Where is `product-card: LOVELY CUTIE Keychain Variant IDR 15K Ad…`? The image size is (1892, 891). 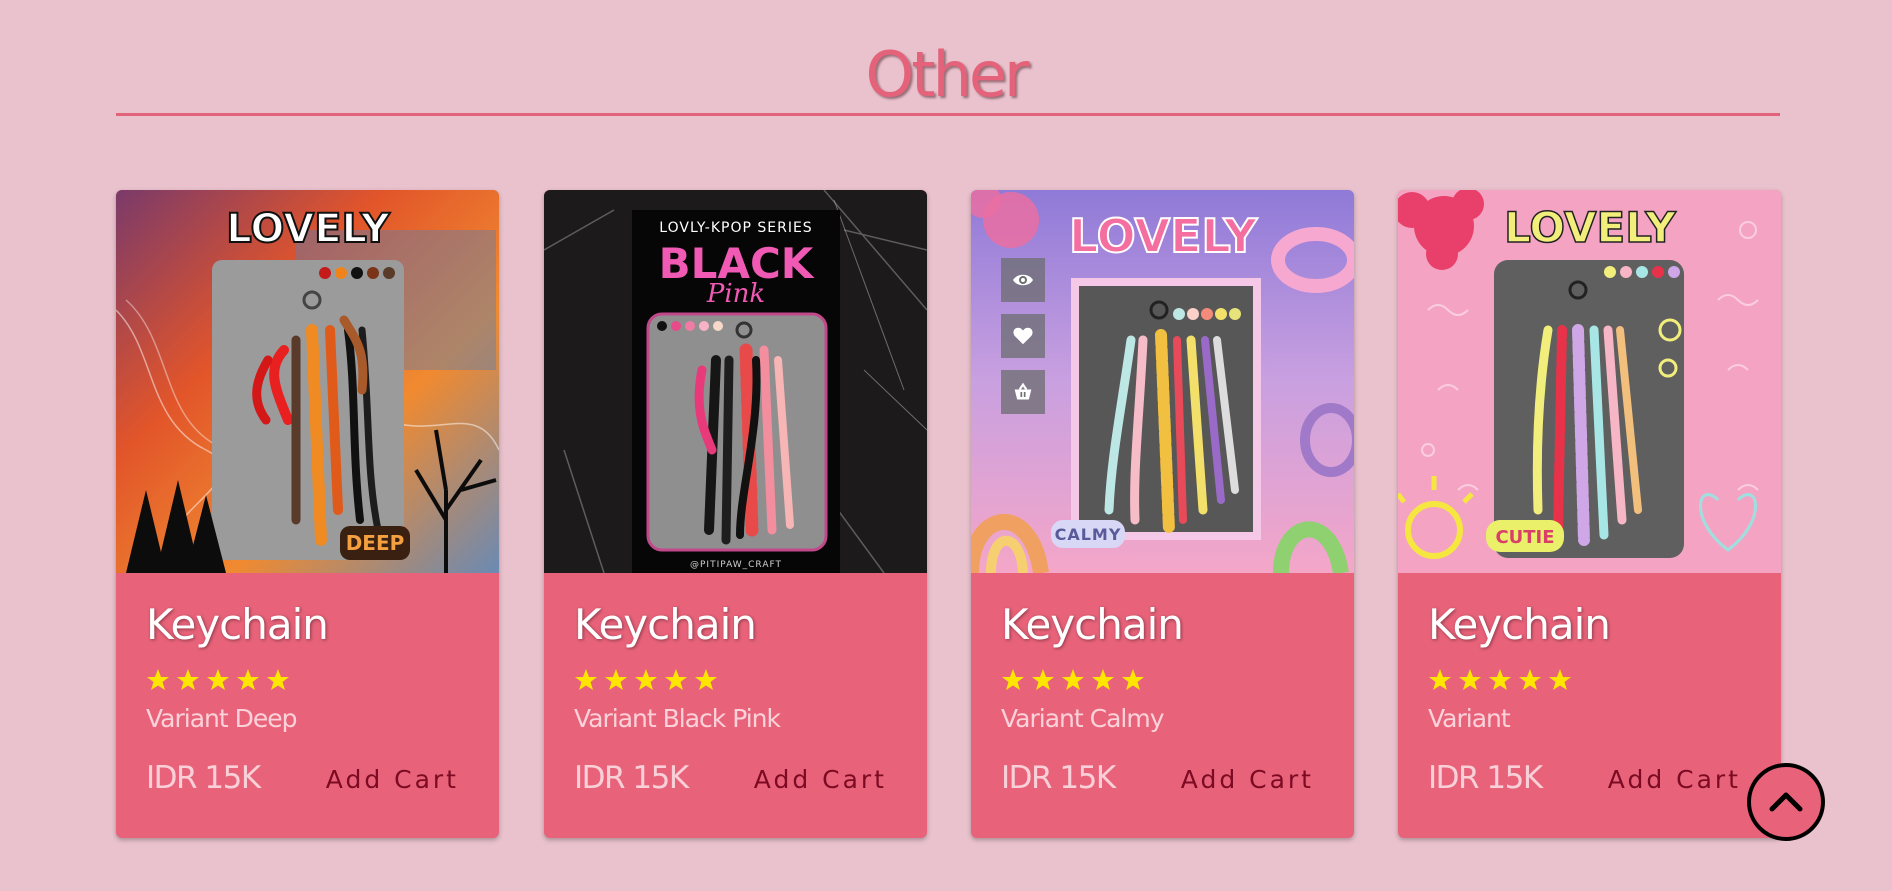
product-card: LOVELY CUTIE Keychain Variant IDR 15K Ad… is located at coordinates (1589, 514).